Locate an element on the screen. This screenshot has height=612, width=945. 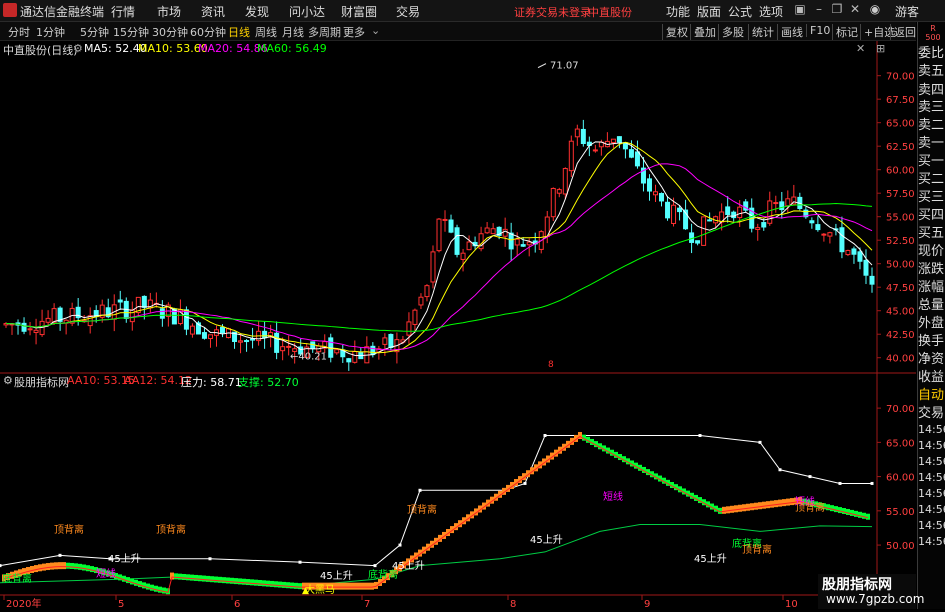
side-item-4: 卖二 is located at coordinates (931, 126).